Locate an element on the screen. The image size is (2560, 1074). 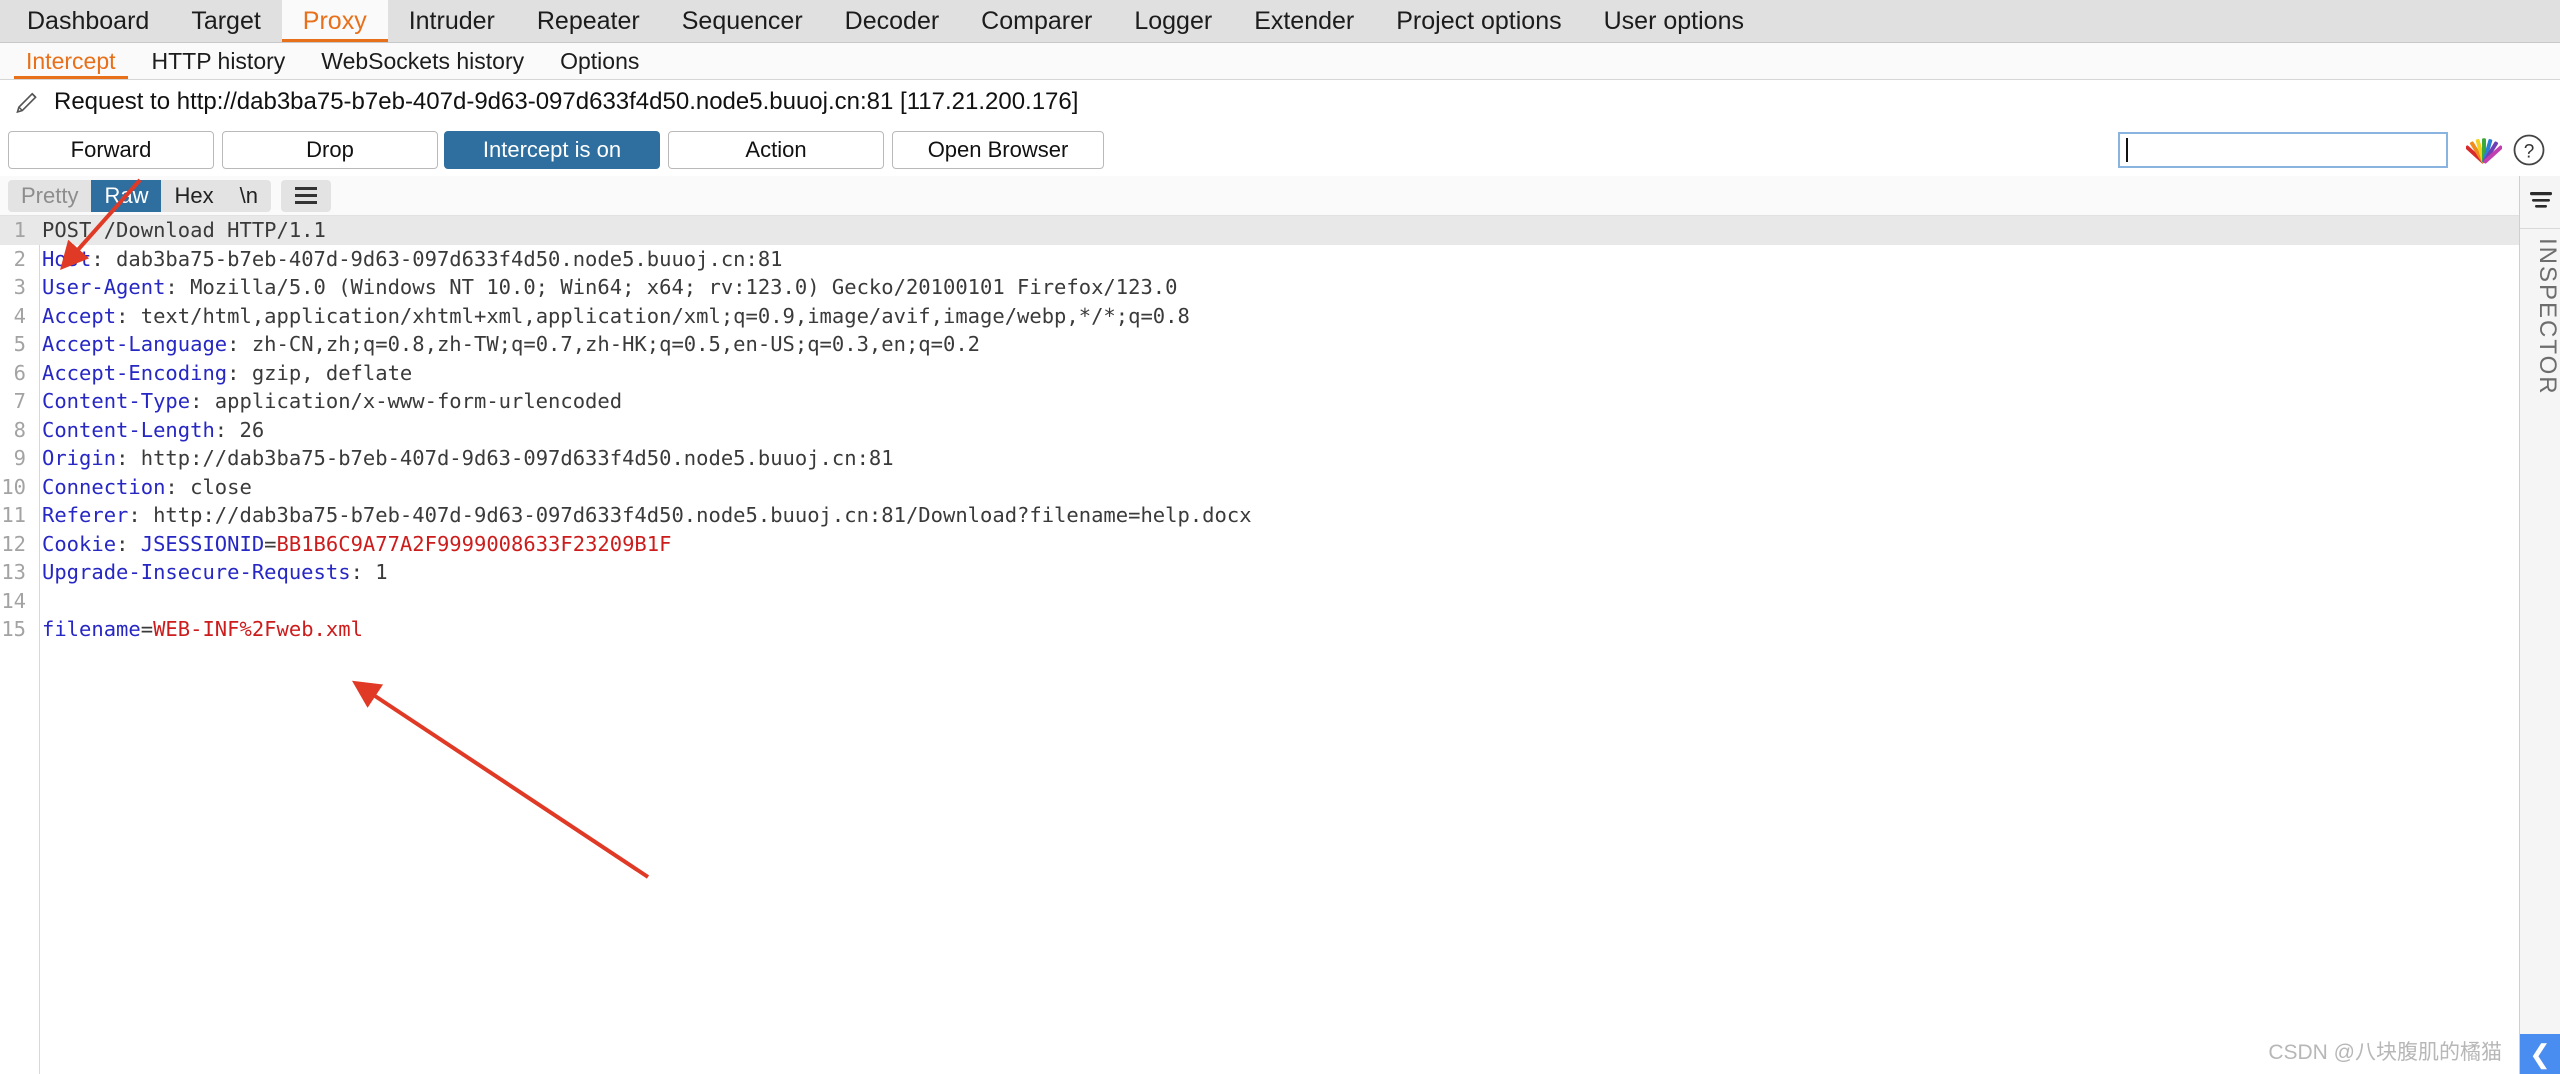
tab-hex: Hex is located at coordinates (193, 196).